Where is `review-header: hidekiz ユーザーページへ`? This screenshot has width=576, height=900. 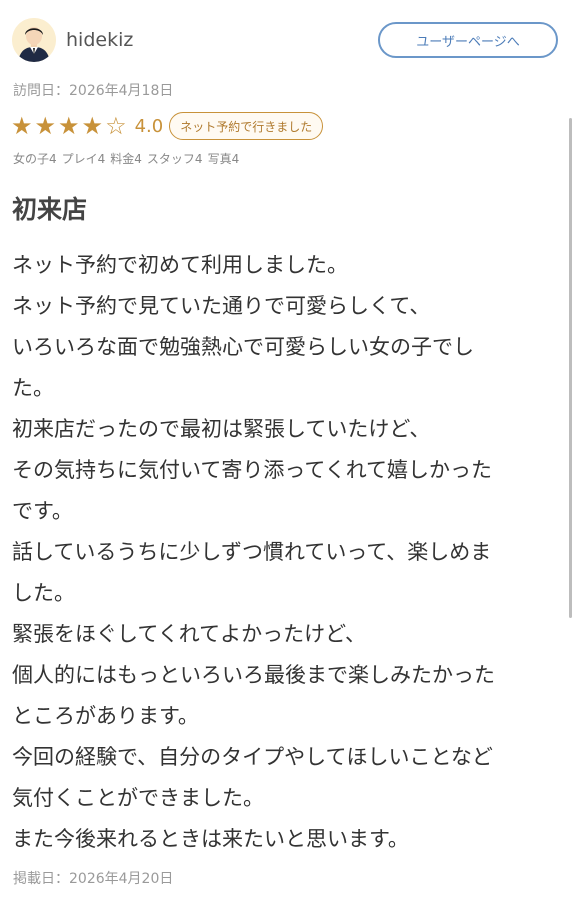
review-header: hidekiz ユーザーページへ is located at coordinates (285, 40).